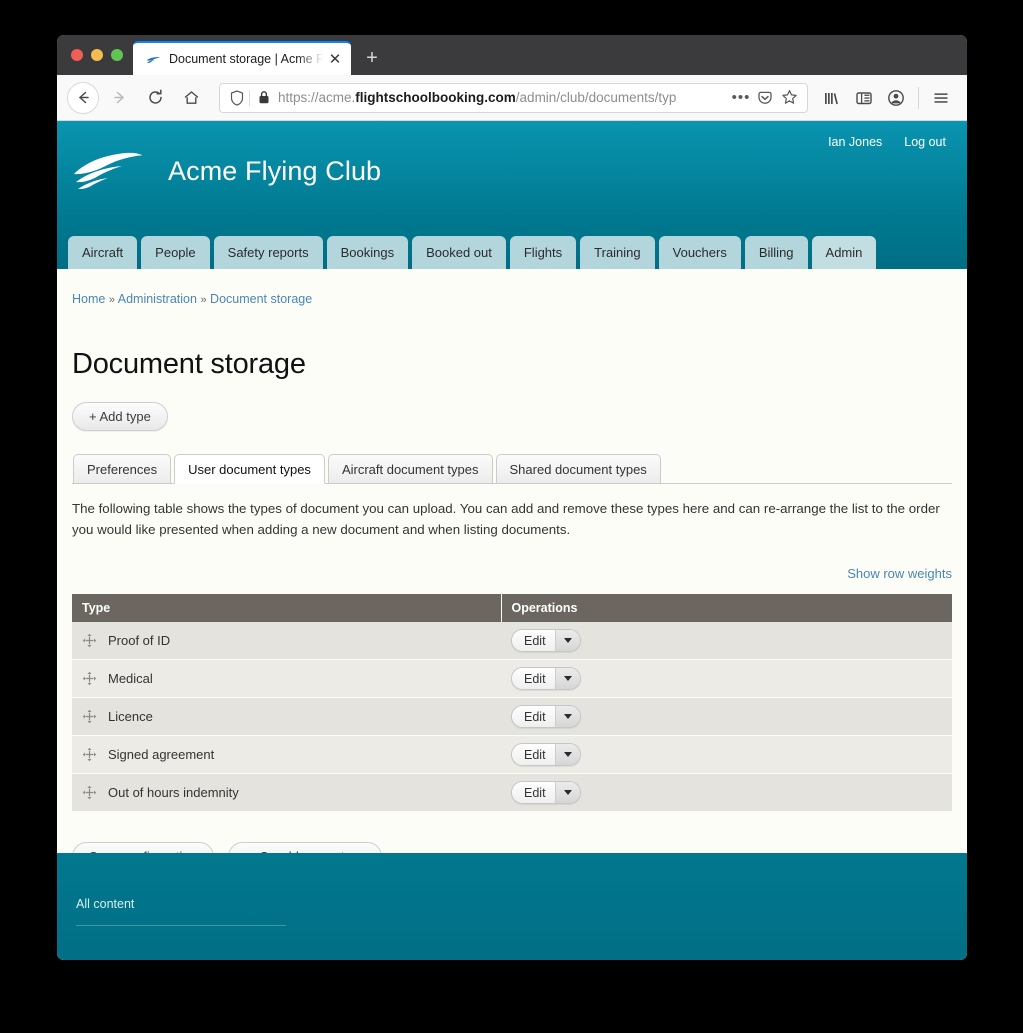  What do you see at coordinates (120, 416) in the screenshot?
I see `add-type-button: + Add type` at bounding box center [120, 416].